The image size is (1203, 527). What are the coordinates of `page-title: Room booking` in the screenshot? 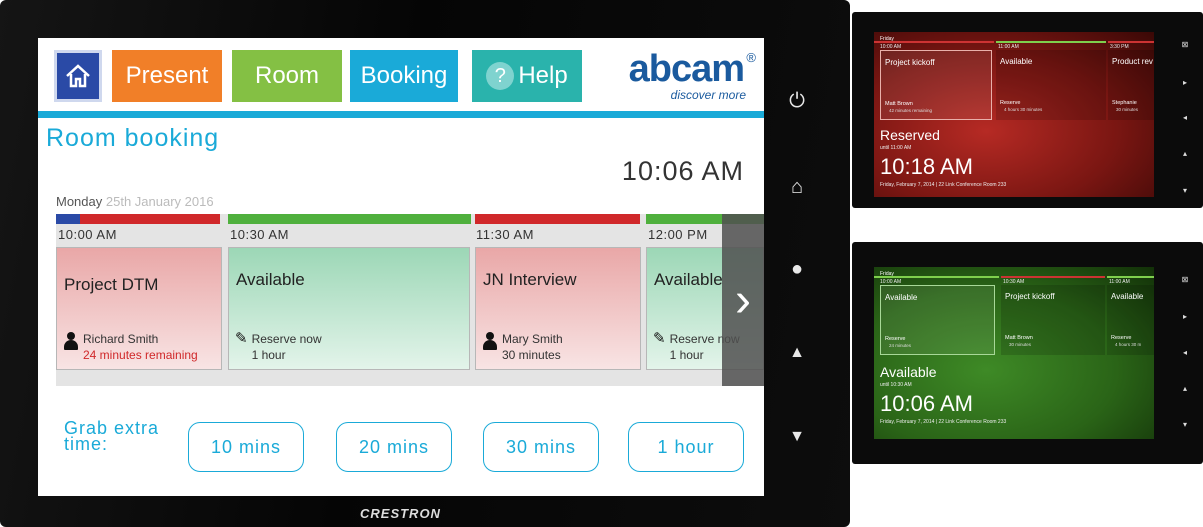 It's located at (133, 138).